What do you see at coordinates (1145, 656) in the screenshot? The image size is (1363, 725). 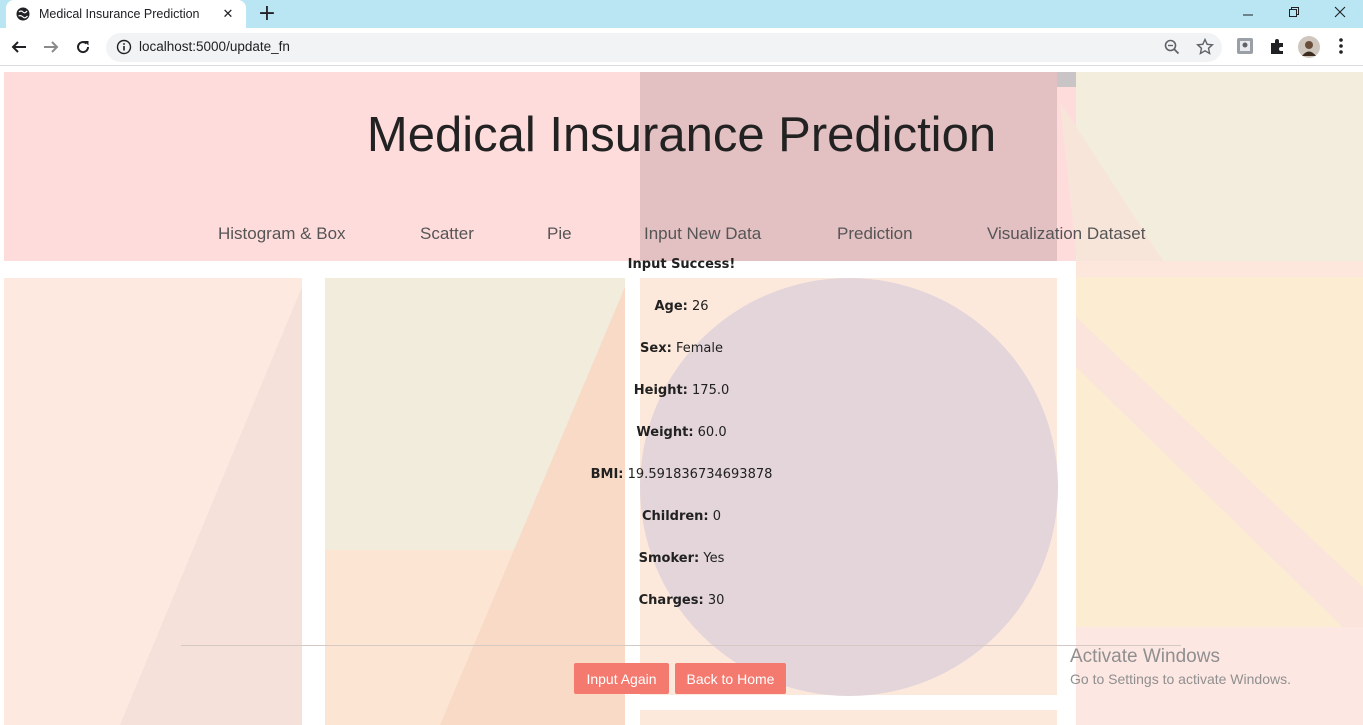 I see `activate-windows-title: Activate Windows` at bounding box center [1145, 656].